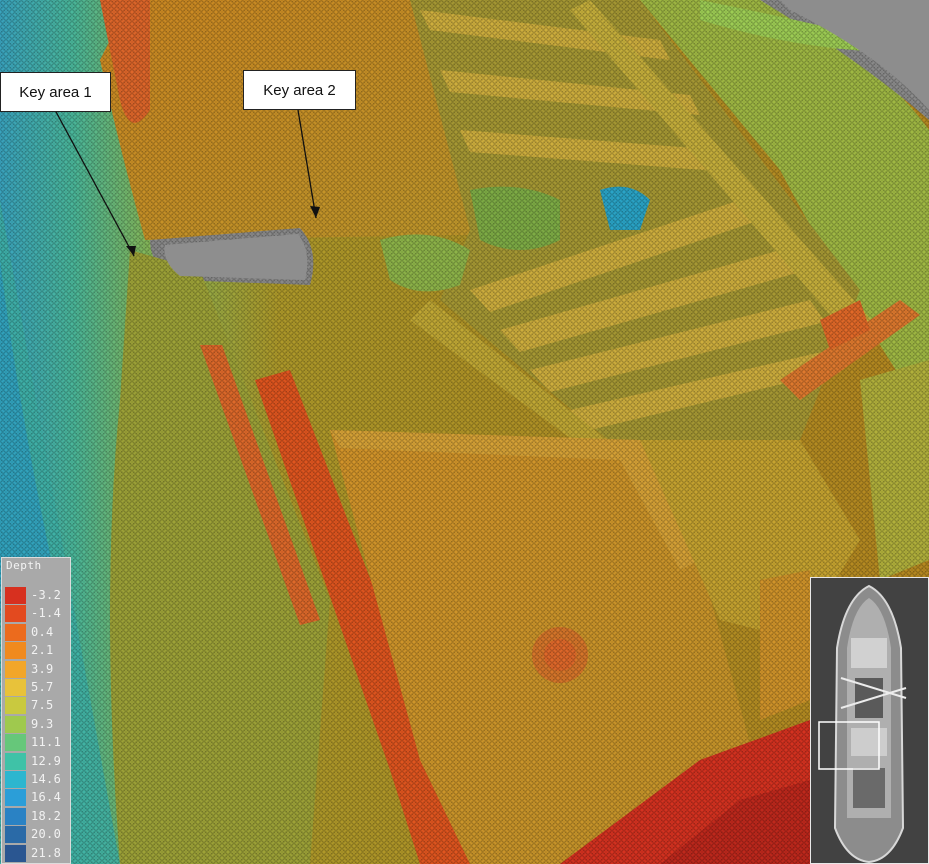 The width and height of the screenshot is (929, 864). What do you see at coordinates (42, 705) in the screenshot?
I see `legend-value: 7.5` at bounding box center [42, 705].